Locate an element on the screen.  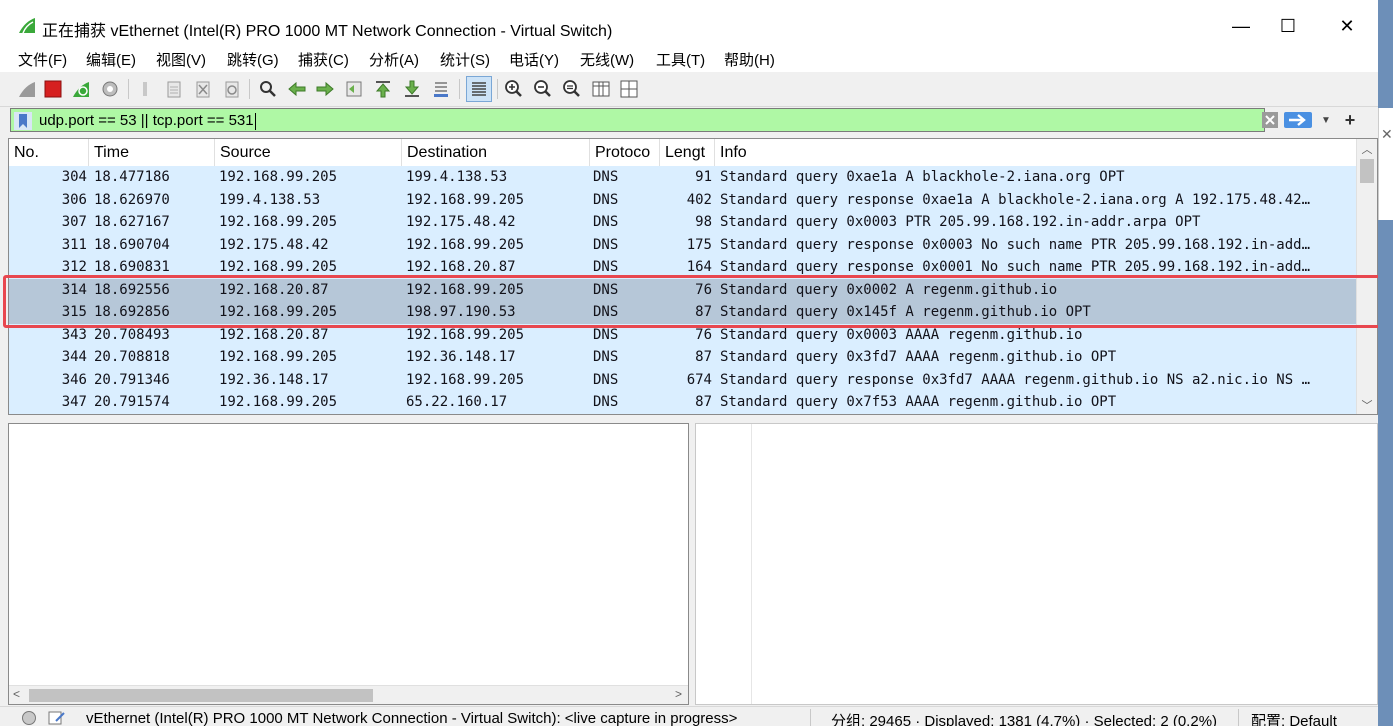
zoom-normal-icon is located at coordinates (572, 89).